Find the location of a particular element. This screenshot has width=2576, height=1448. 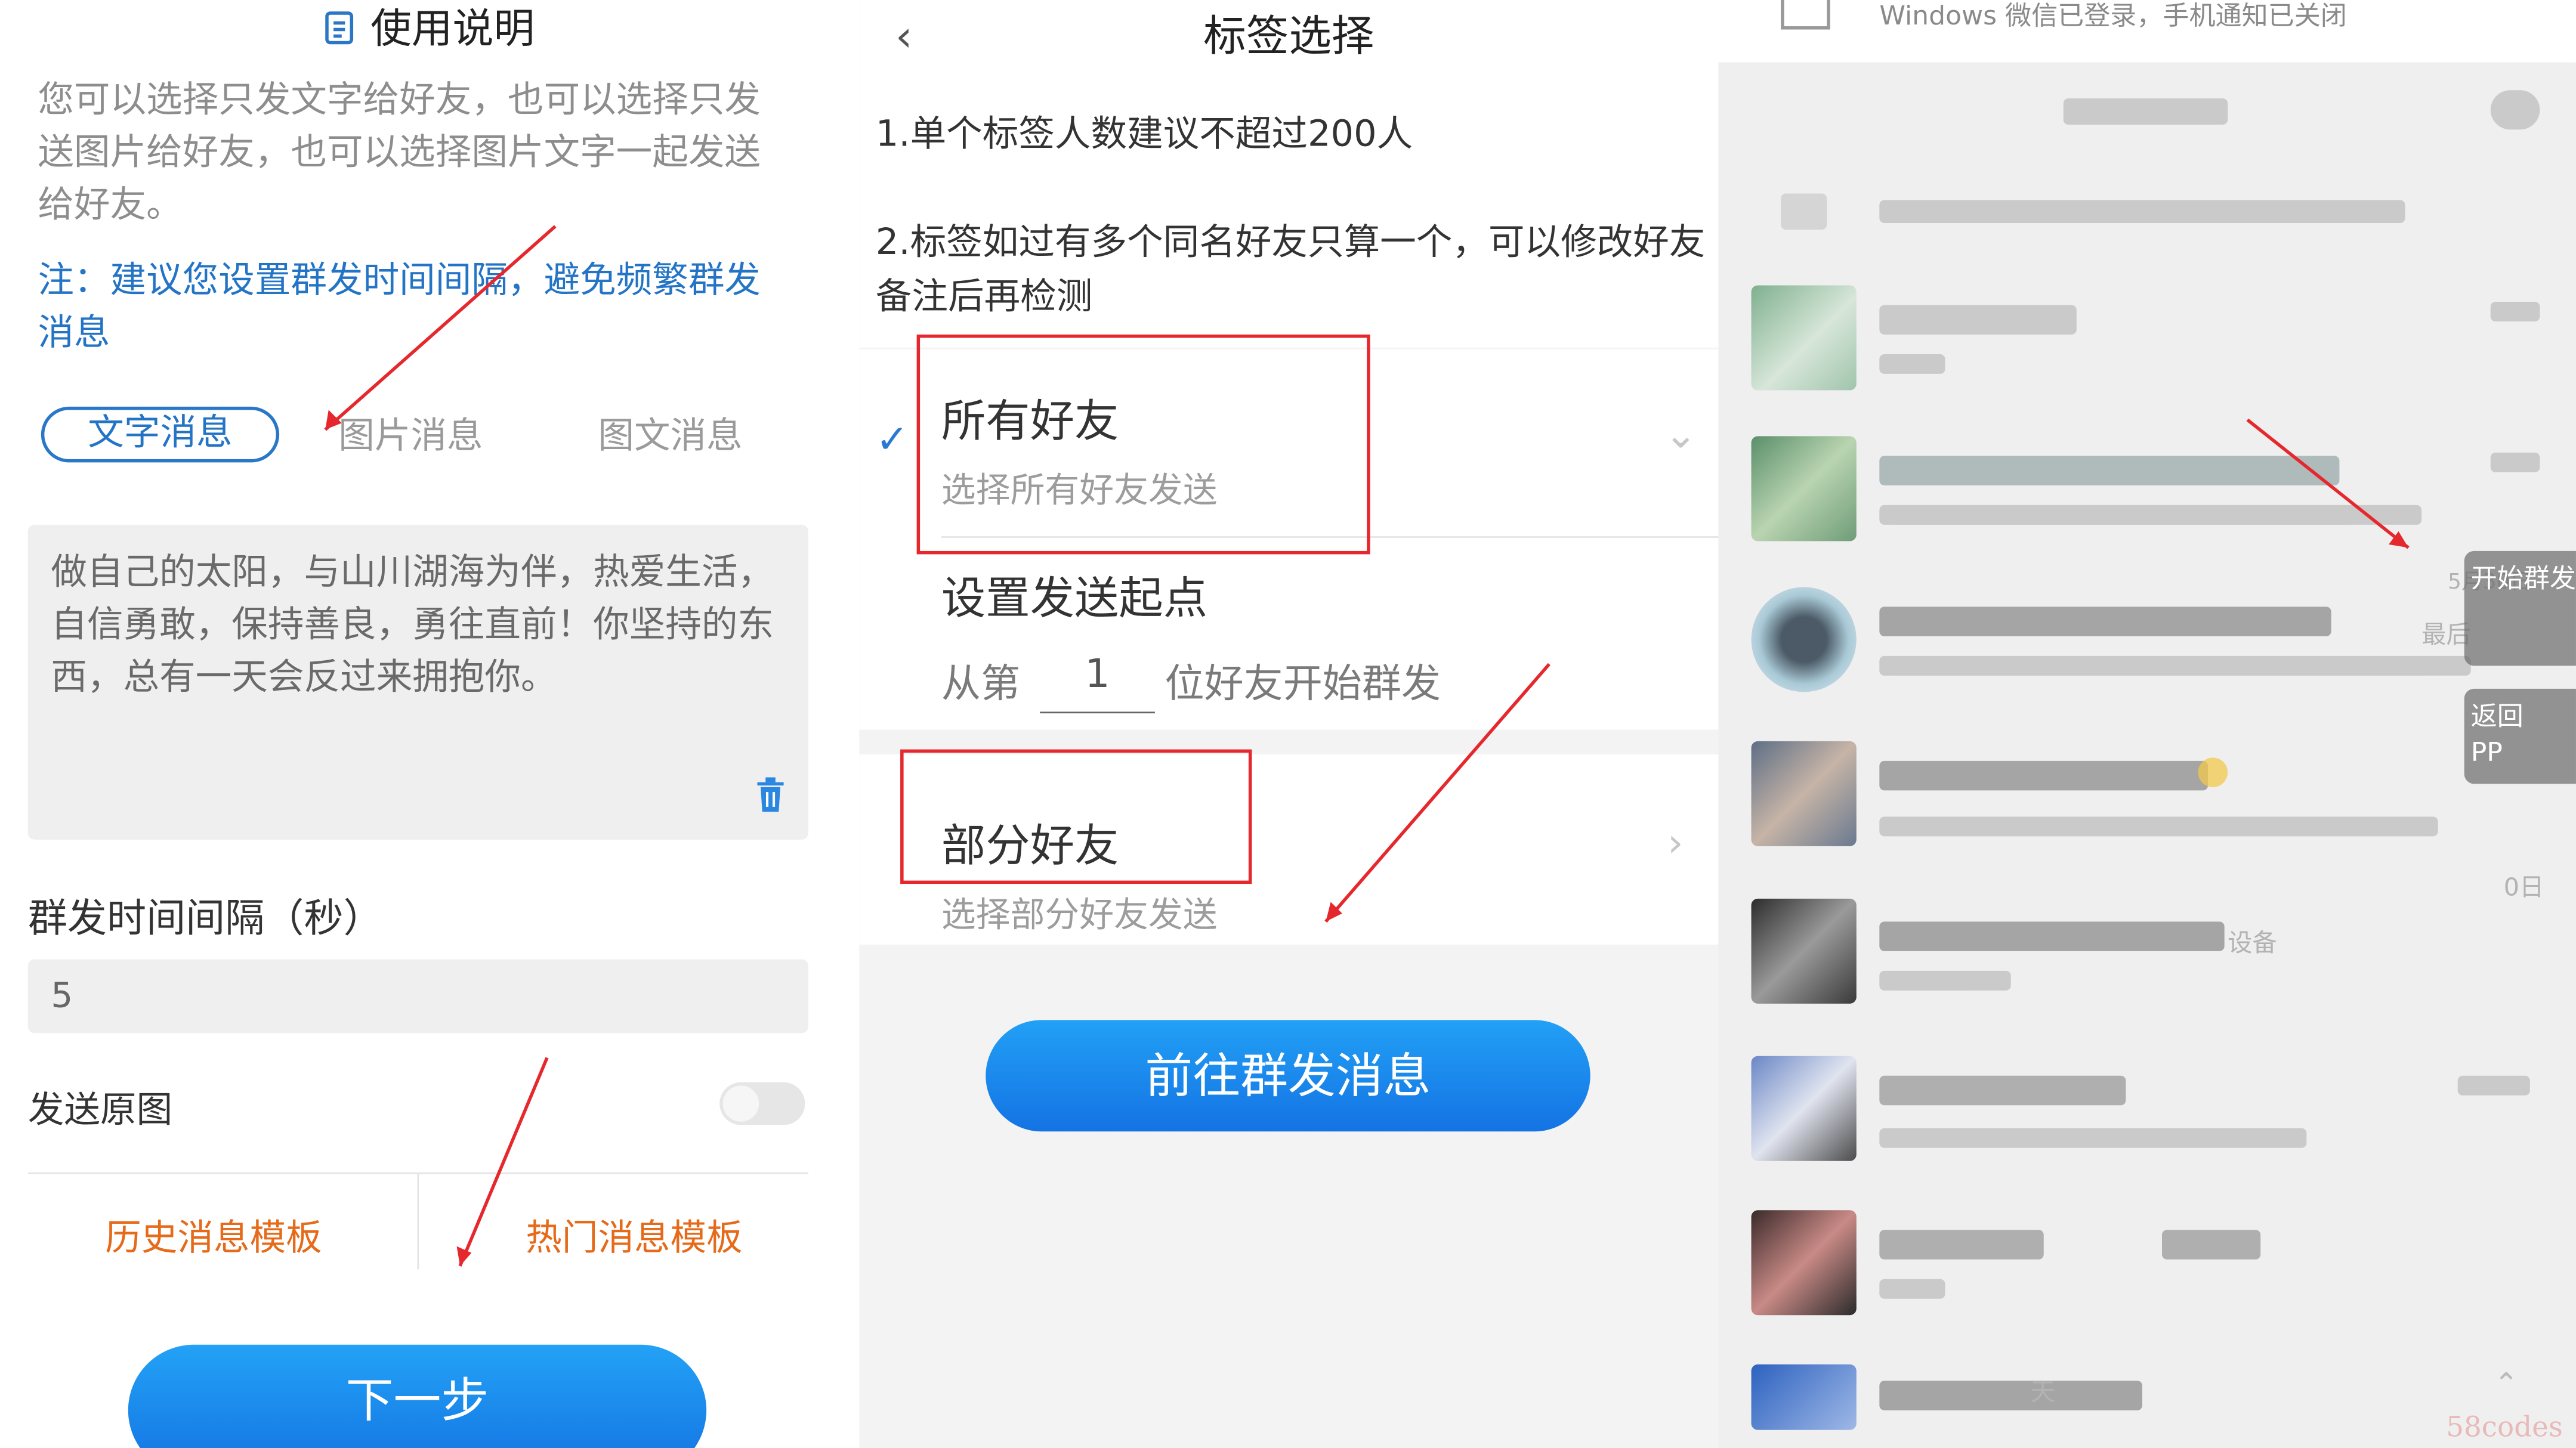

watermark: 58codes is located at coordinates (2504, 1428).